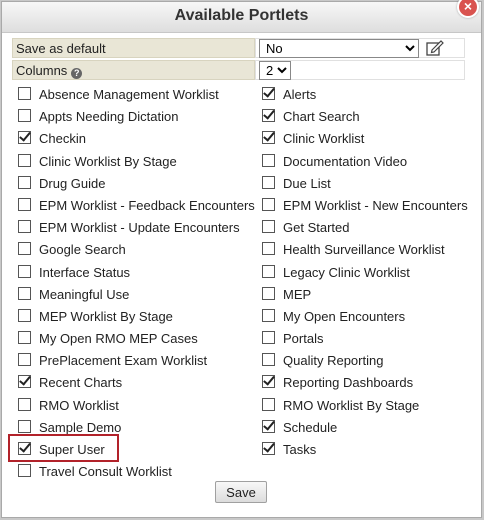 This screenshot has width=484, height=520. What do you see at coordinates (321, 117) in the screenshot?
I see `portlet-label: Chart Search` at bounding box center [321, 117].